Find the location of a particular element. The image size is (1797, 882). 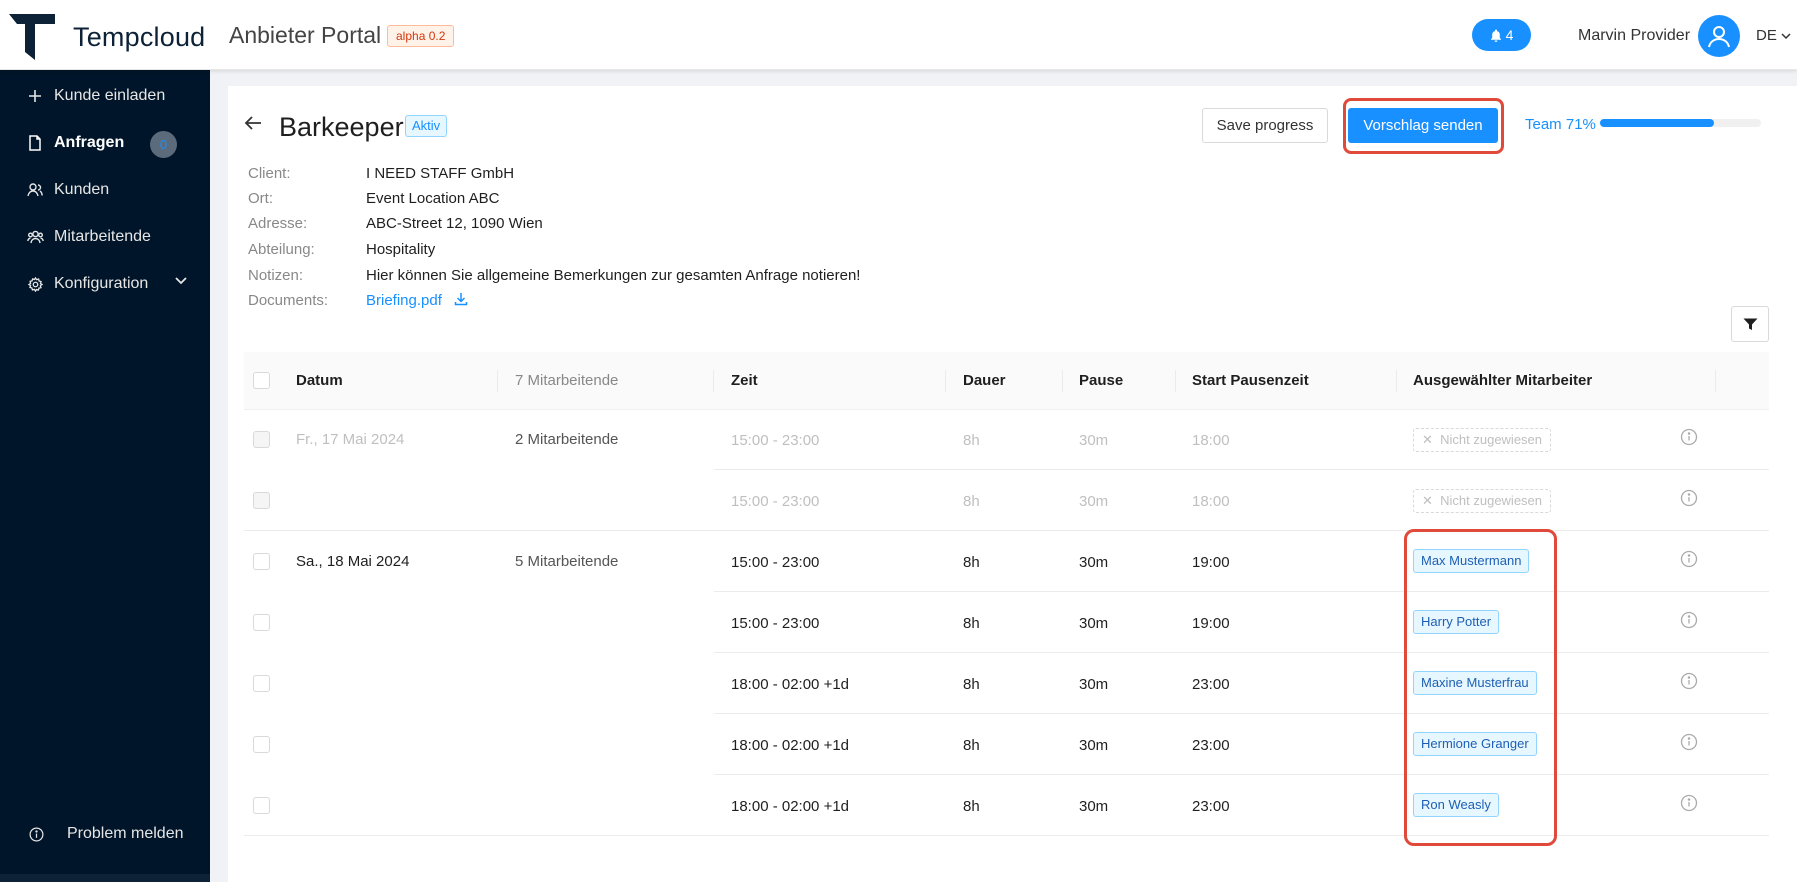

info-label: Notizen: is located at coordinates (276, 275).